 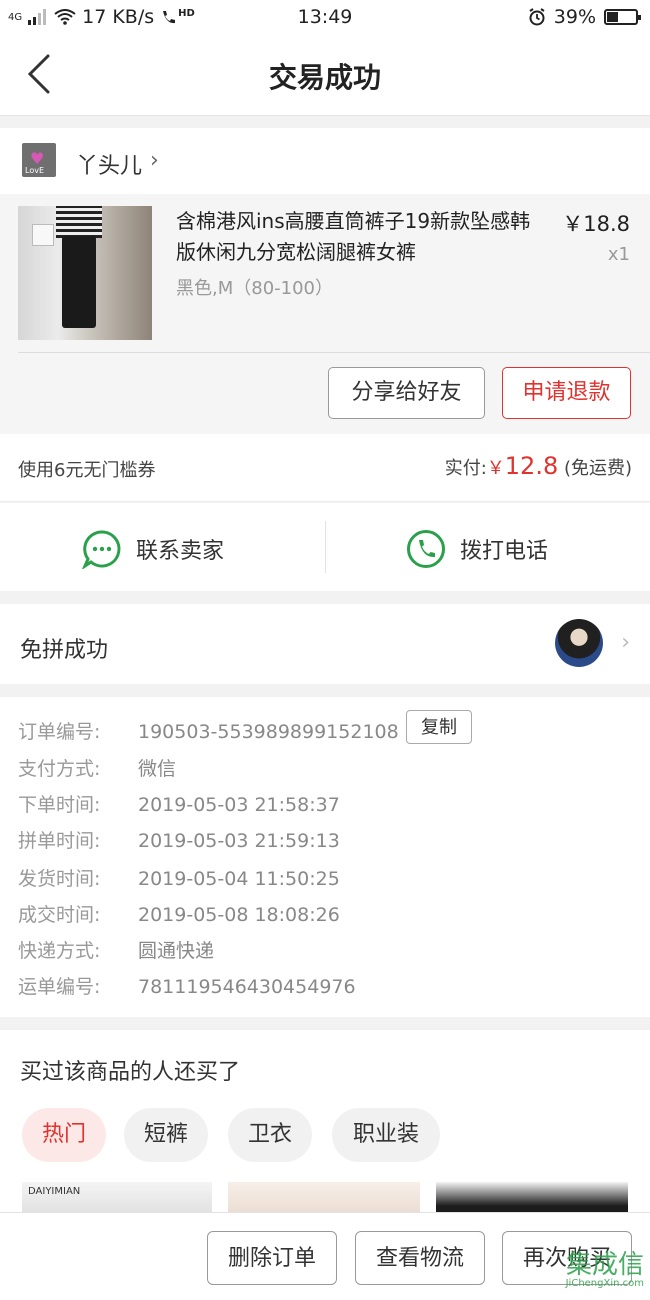 What do you see at coordinates (87, 470) in the screenshot?
I see `coupon-text: 使用6元无门槛券` at bounding box center [87, 470].